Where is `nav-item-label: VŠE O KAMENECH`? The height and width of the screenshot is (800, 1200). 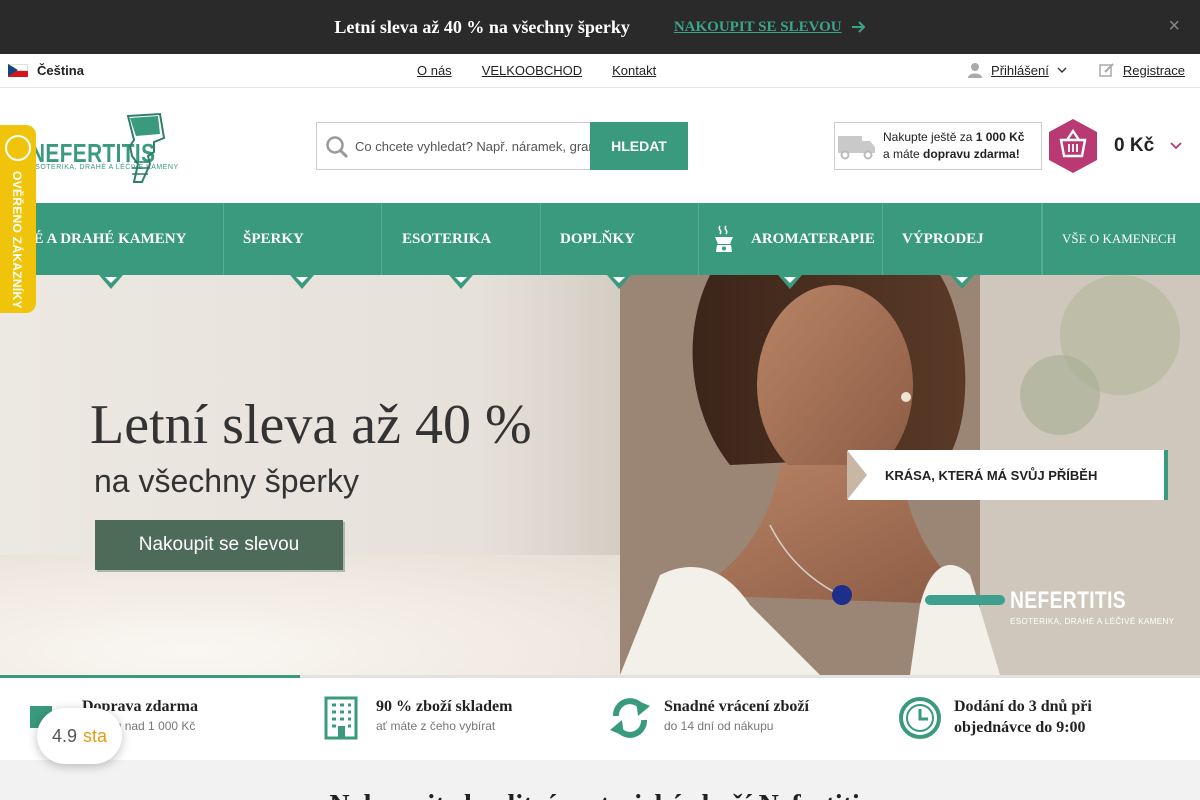
nav-item-label: VŠE O KAMENECH is located at coordinates (1119, 238).